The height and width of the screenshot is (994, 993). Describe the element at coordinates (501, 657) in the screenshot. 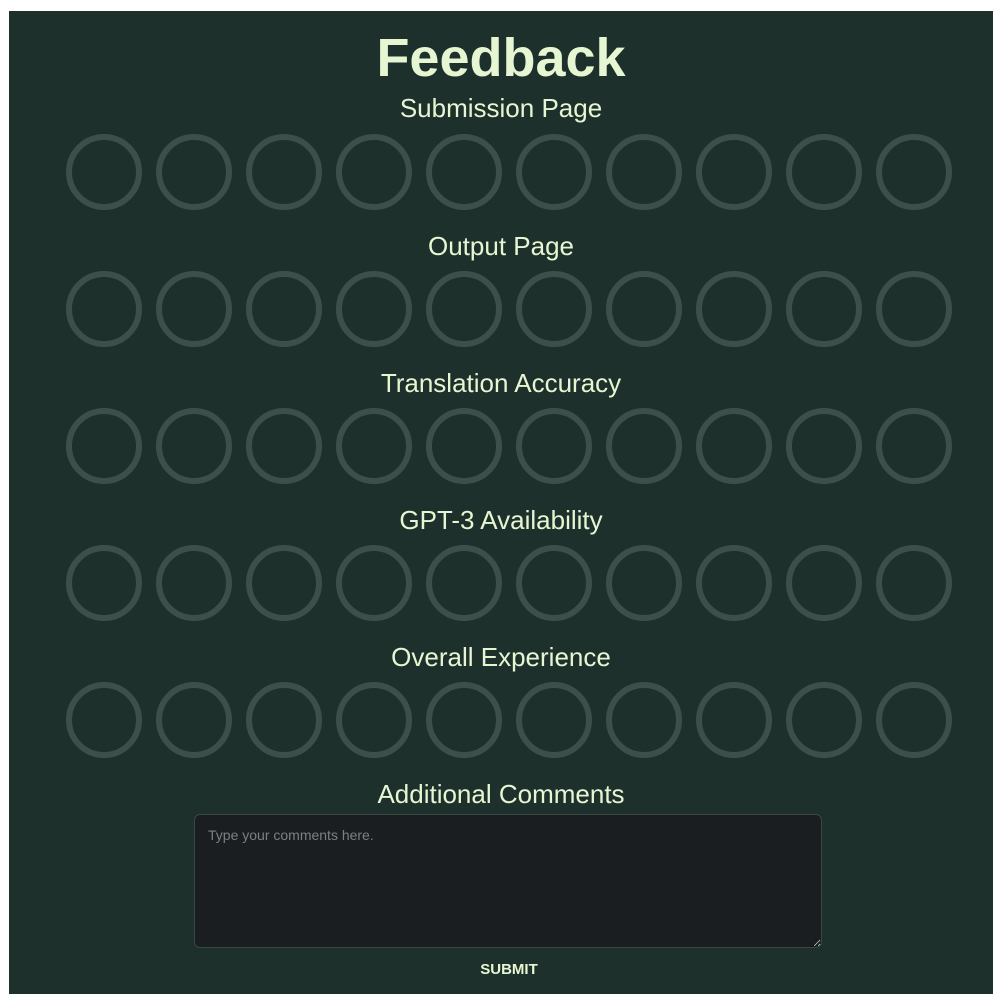

I see `section-label-overall-experience: Overall Experience` at that location.